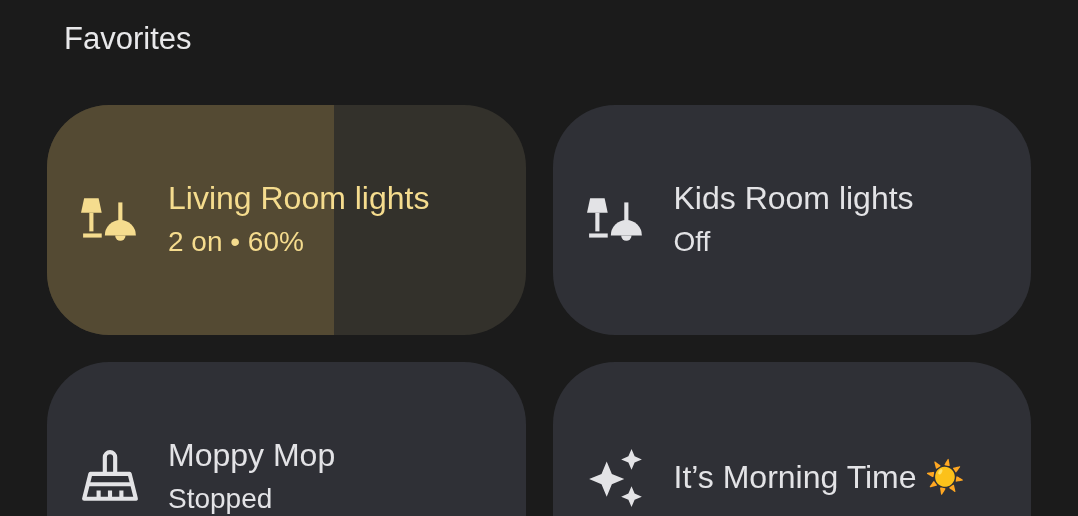 The height and width of the screenshot is (516, 1078). What do you see at coordinates (252, 456) in the screenshot?
I see `tile-title: Moppy Mop` at bounding box center [252, 456].